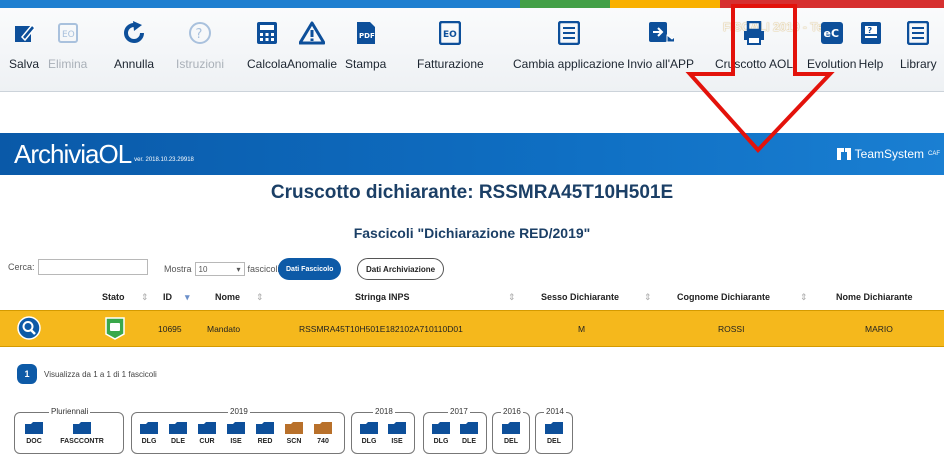  I want to click on calculator-icon, so click(267, 33).